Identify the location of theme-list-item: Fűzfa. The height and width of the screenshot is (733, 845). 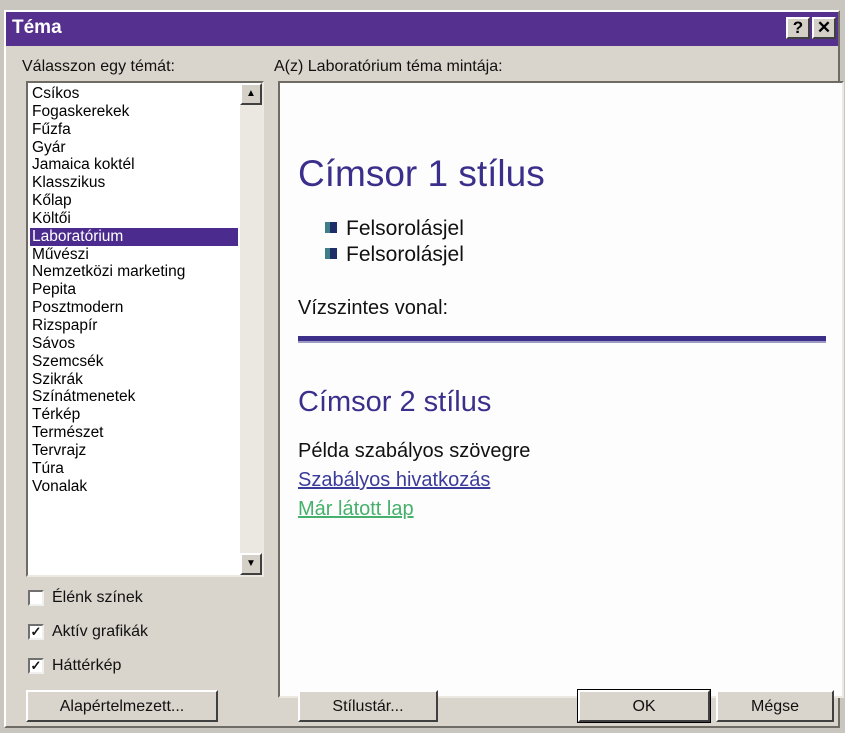
(134, 130).